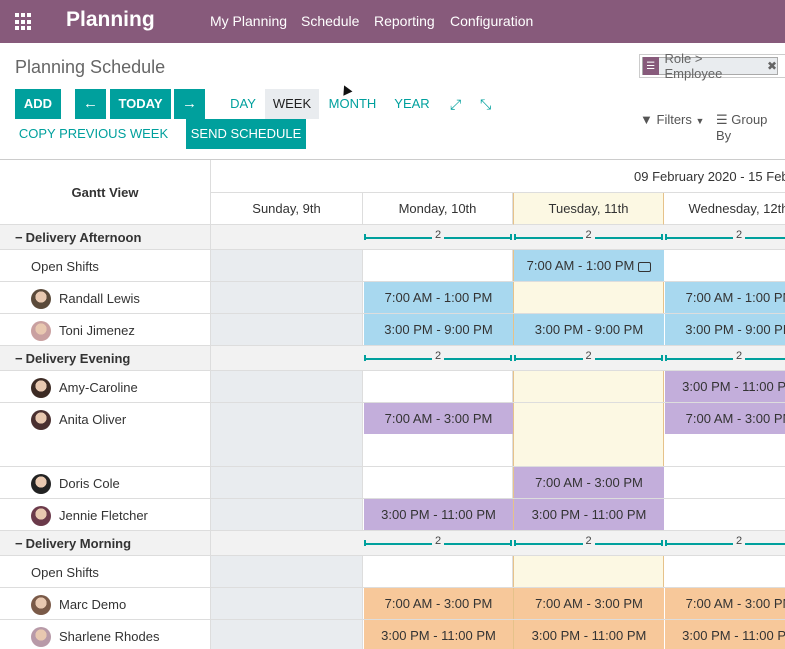 The image size is (785, 649). I want to click on shift-count: 2, so click(588, 356).